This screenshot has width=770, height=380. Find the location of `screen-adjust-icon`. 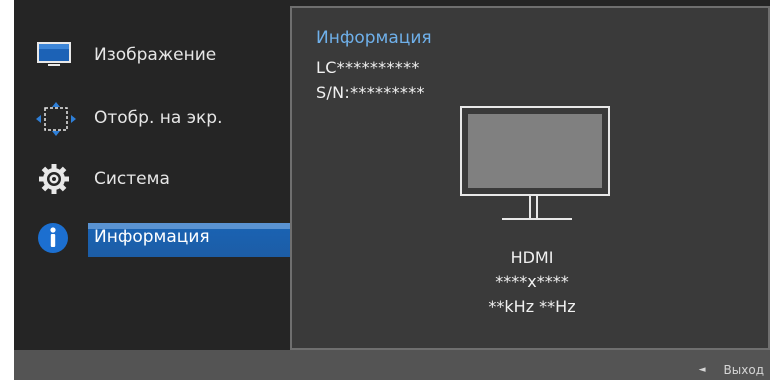

screen-adjust-icon is located at coordinates (56, 119).